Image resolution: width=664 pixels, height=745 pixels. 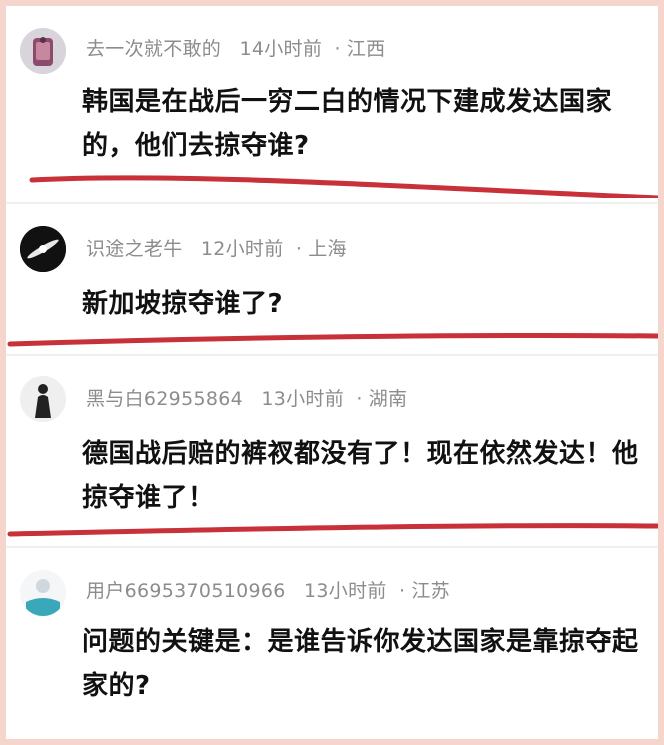 What do you see at coordinates (281, 49) in the screenshot?
I see `comment-time: 14小时前` at bounding box center [281, 49].